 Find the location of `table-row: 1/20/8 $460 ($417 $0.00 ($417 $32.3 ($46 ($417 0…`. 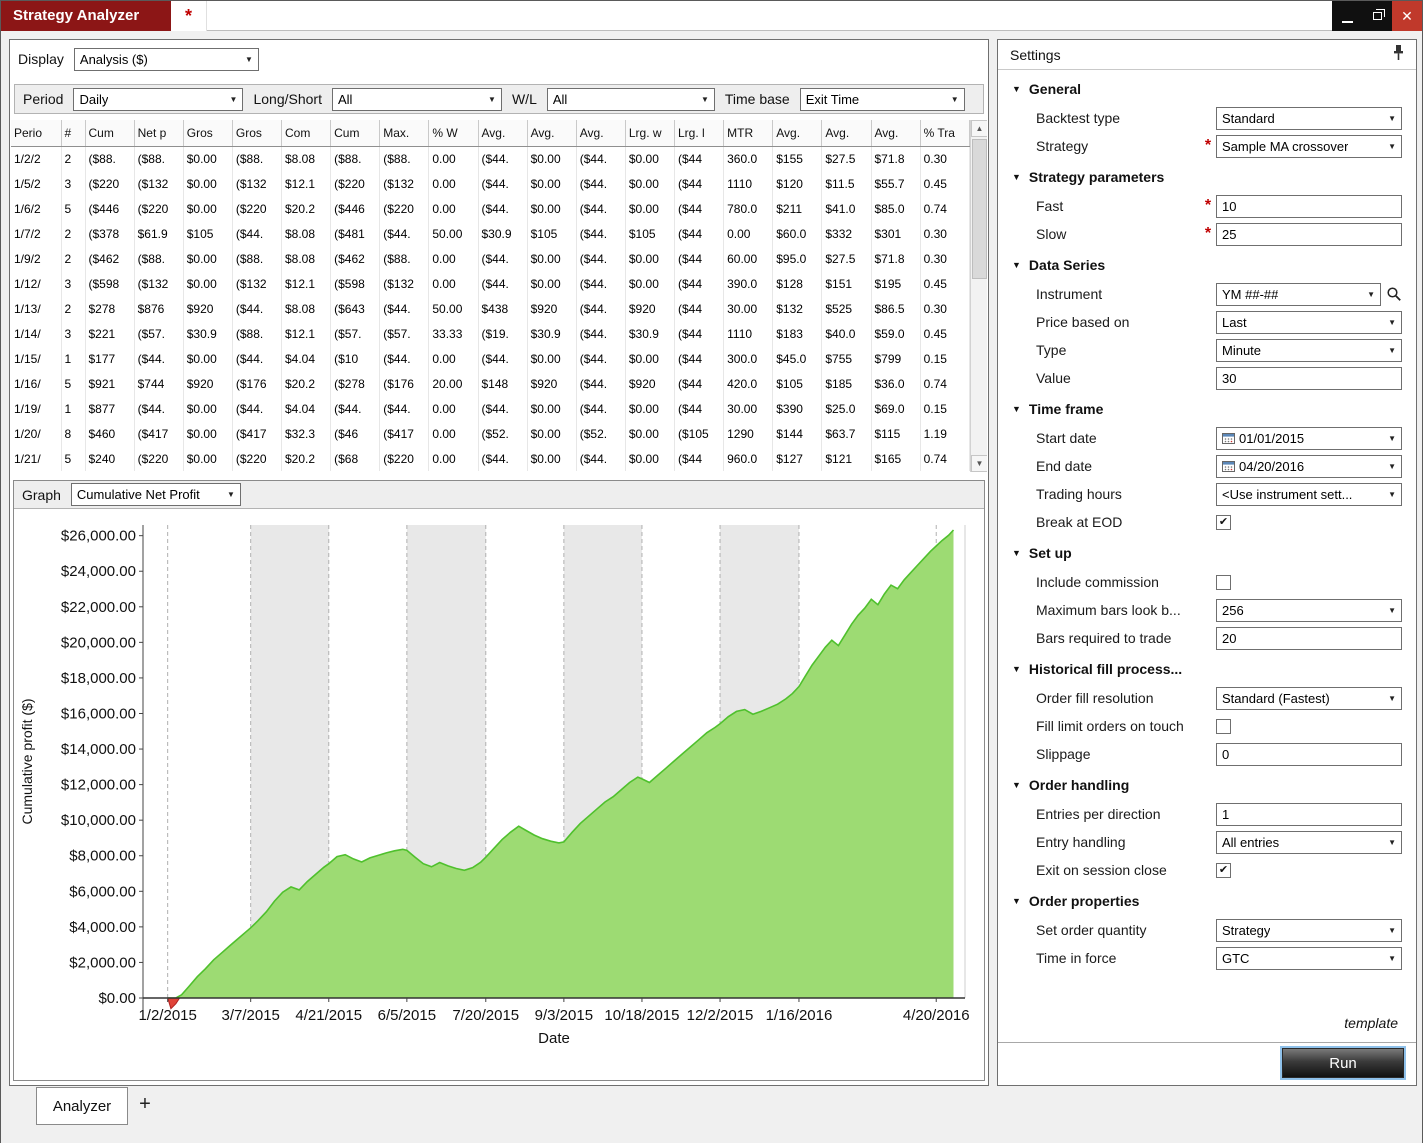

table-row: 1/20/8 $460 ($417 $0.00 ($417 $32.3 ($46 ($417 0… is located at coordinates (491, 433).